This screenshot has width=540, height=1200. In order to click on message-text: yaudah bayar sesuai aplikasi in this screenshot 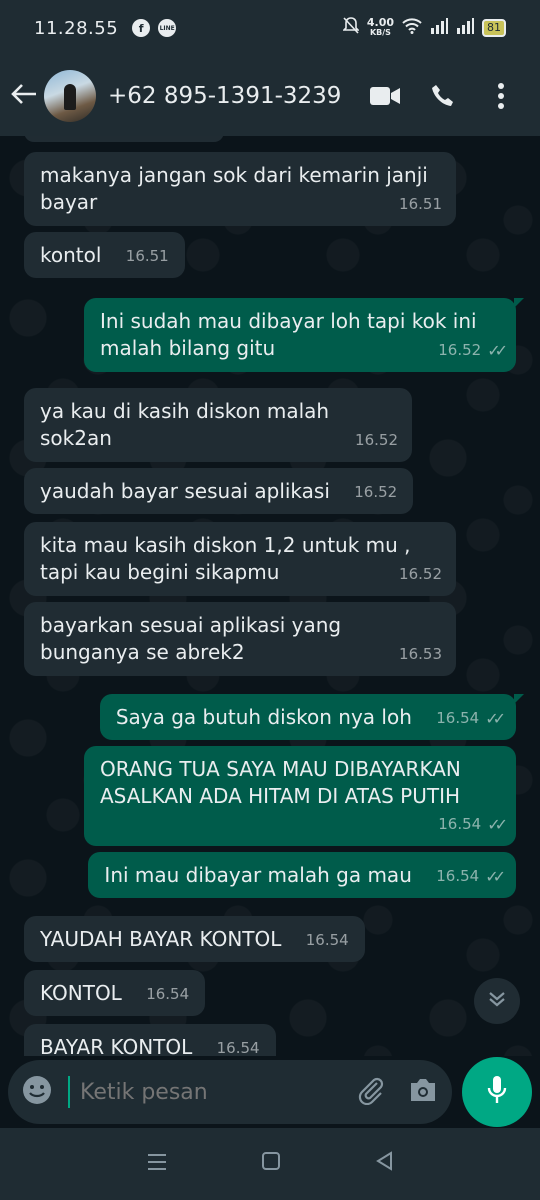, I will do `click(185, 491)`.